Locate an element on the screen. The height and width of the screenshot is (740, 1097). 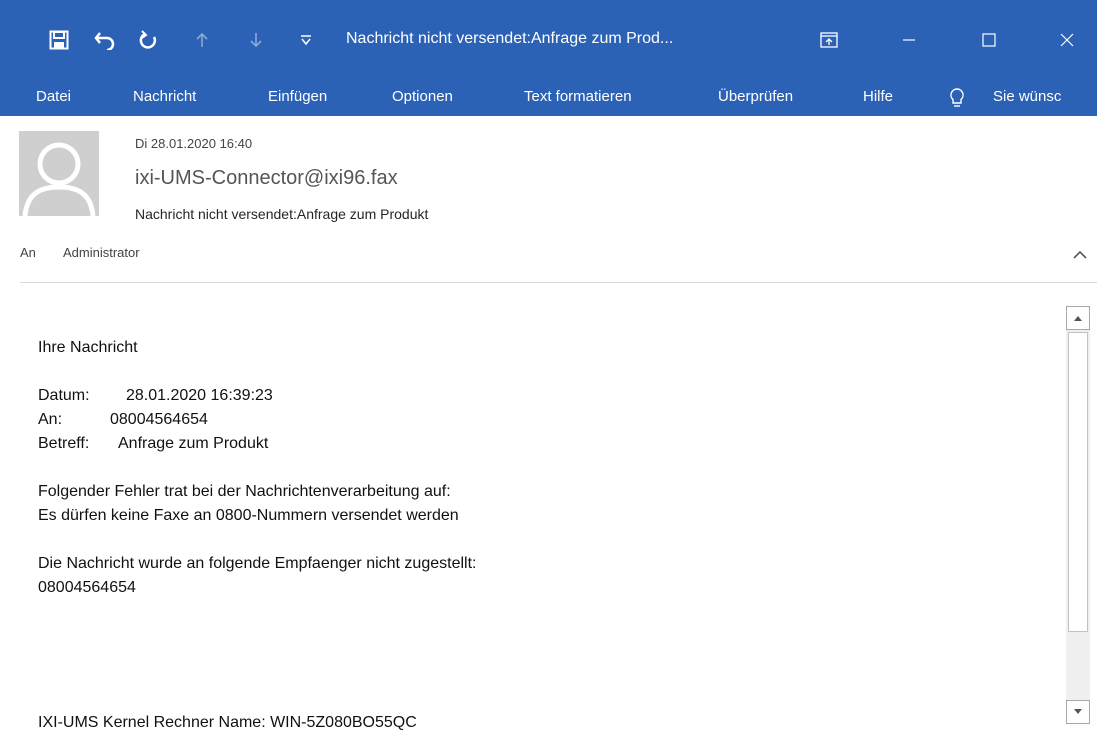
tab-optionen: Optionen is located at coordinates (422, 98).